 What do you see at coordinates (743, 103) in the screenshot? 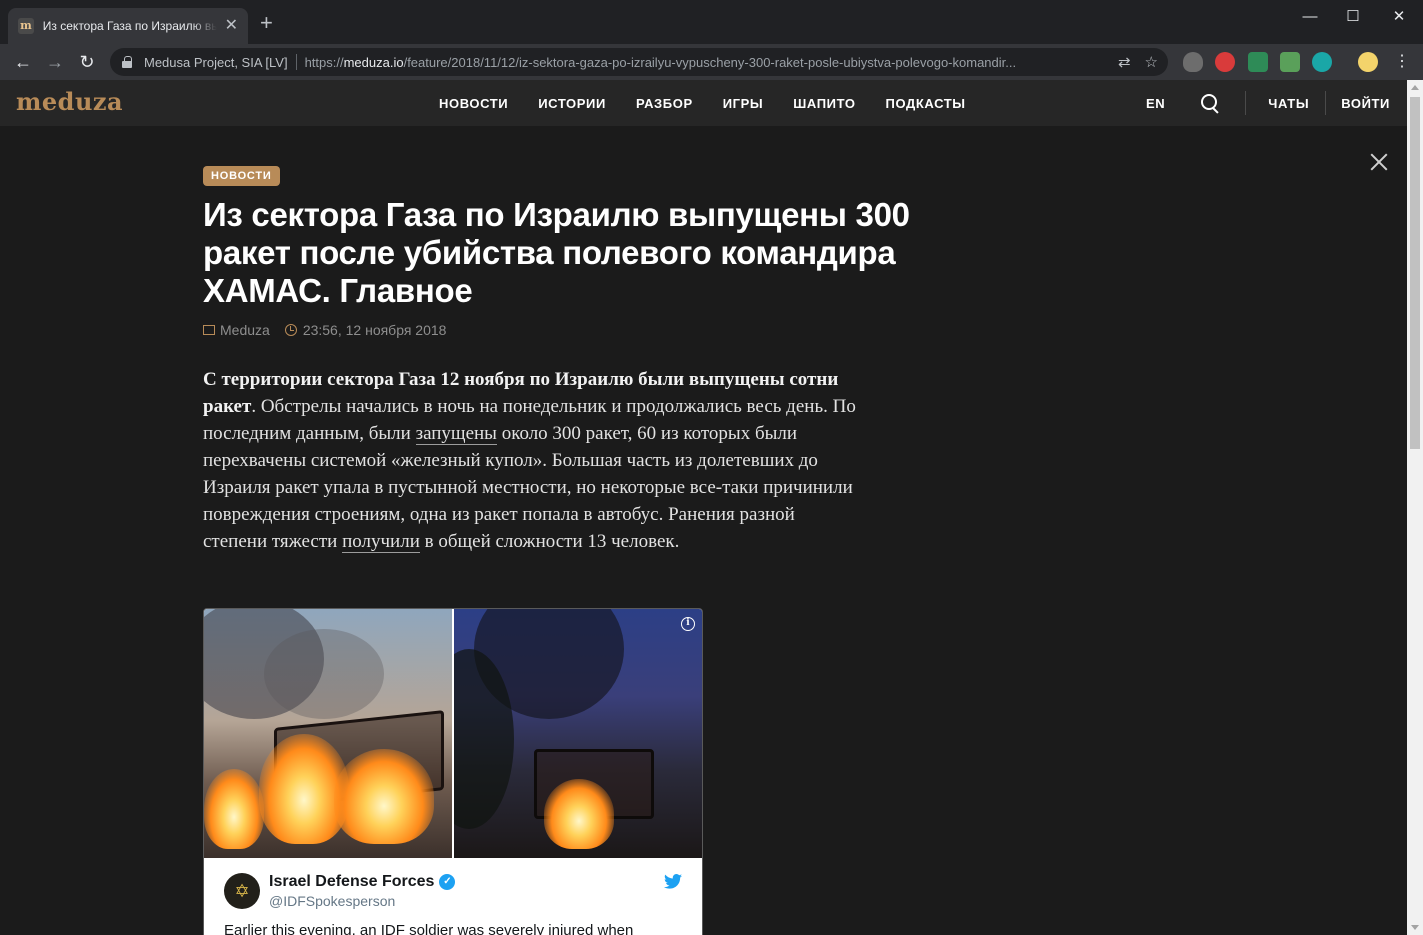
I see `nav-item-games: ИГРЫ` at bounding box center [743, 103].